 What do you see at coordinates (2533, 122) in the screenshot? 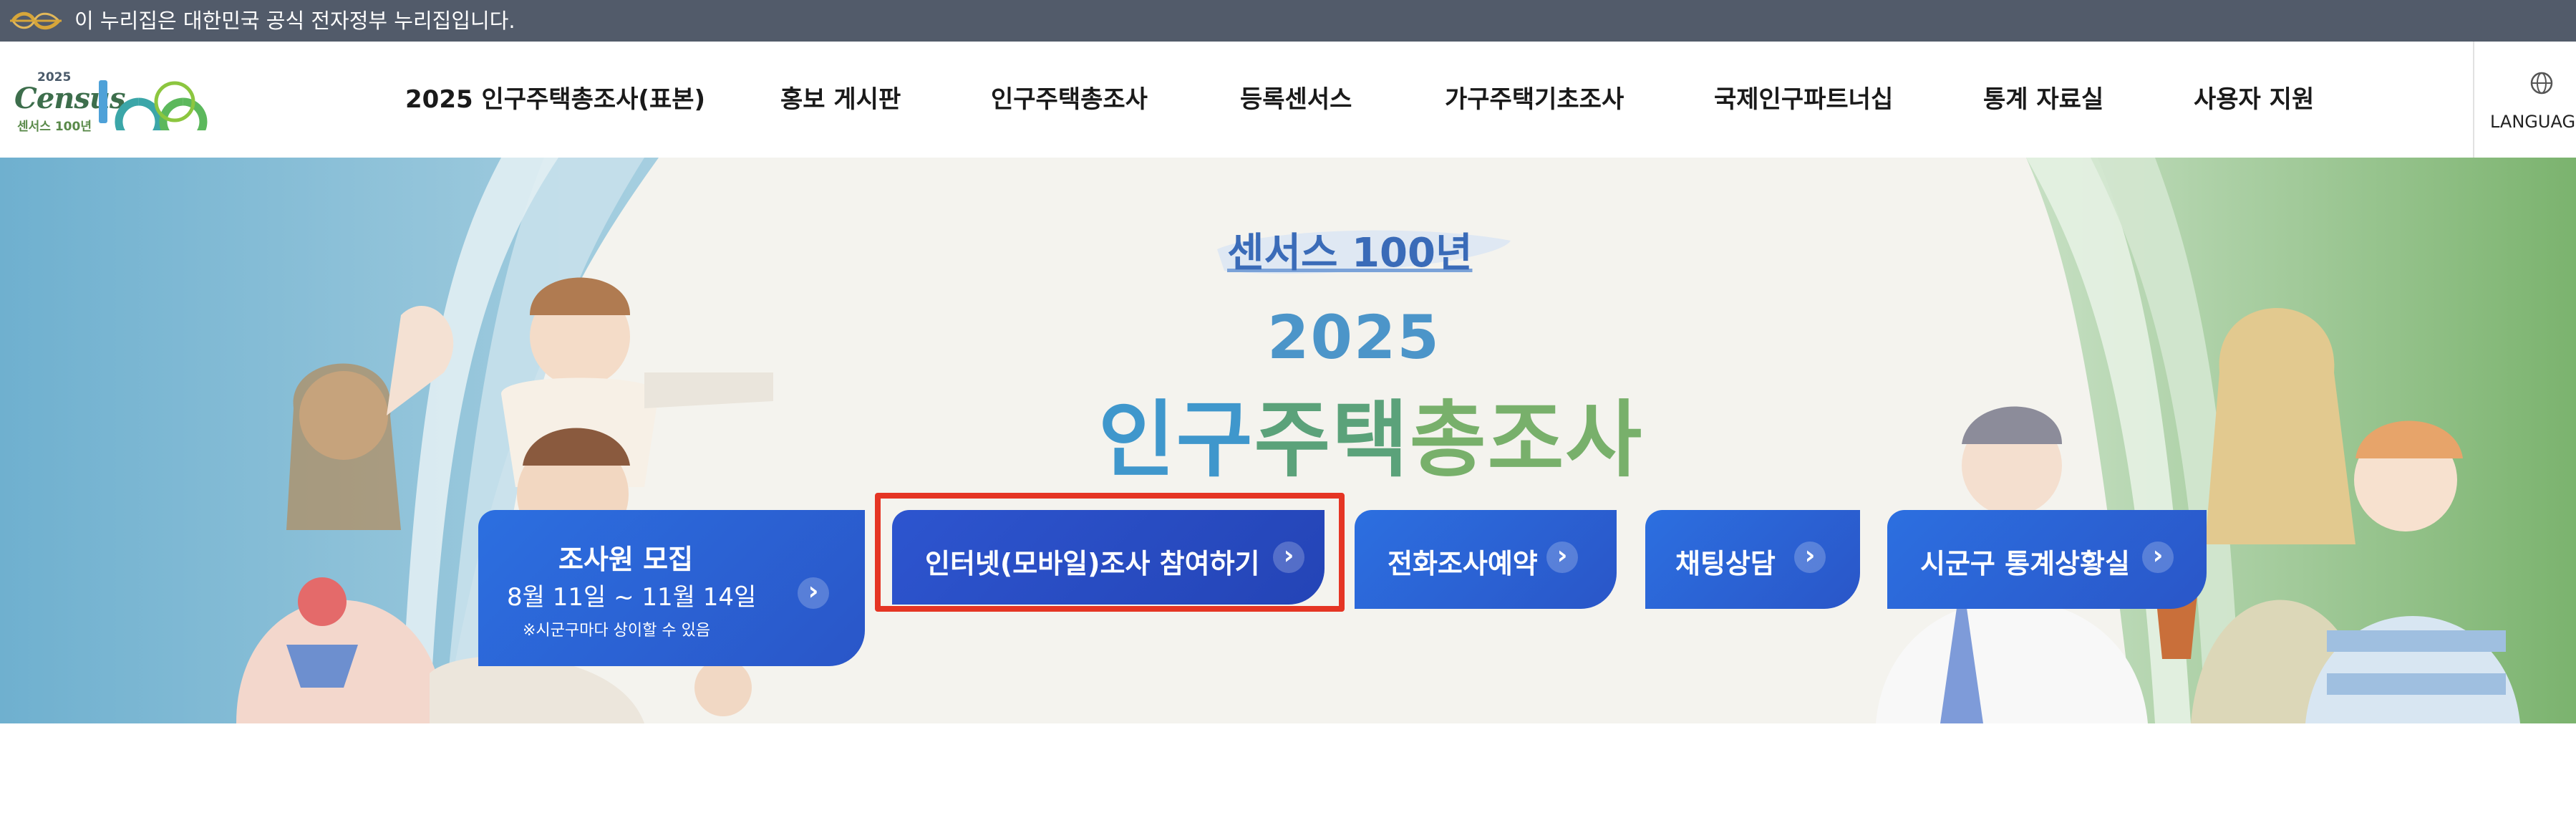
I see `language-label: LANGUAG` at bounding box center [2533, 122].